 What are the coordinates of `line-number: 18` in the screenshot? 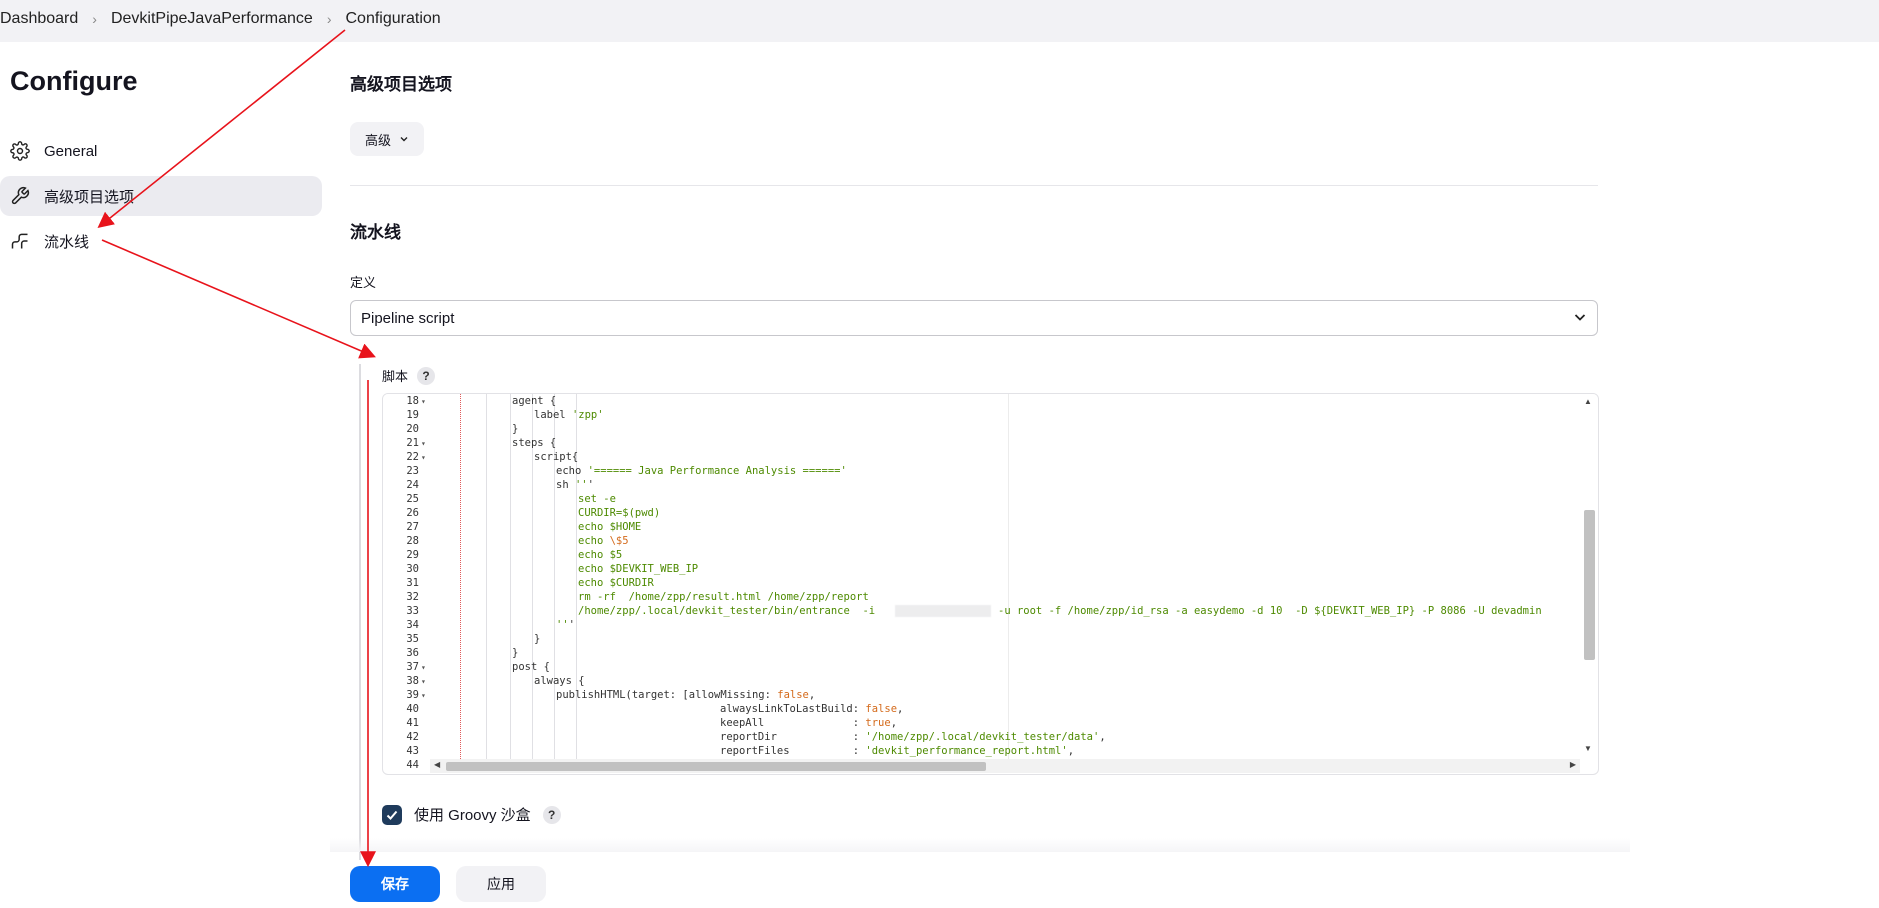 It's located at (412, 401).